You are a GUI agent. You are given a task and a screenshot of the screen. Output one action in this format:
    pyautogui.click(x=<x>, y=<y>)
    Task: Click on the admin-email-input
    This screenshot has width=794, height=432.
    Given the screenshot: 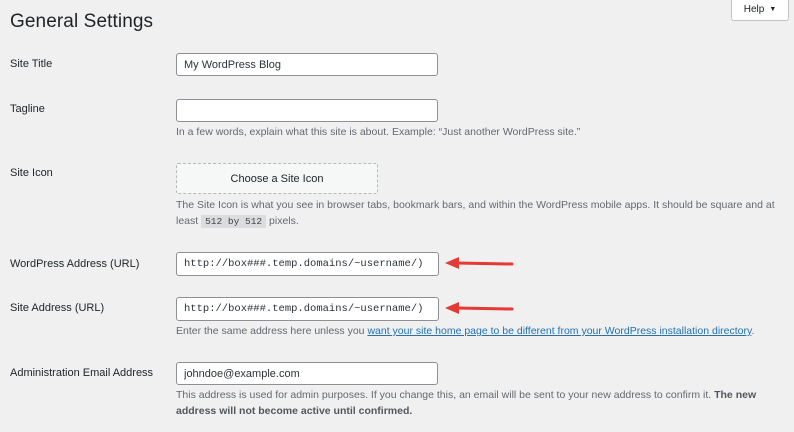 What is the action you would take?
    pyautogui.click(x=307, y=373)
    